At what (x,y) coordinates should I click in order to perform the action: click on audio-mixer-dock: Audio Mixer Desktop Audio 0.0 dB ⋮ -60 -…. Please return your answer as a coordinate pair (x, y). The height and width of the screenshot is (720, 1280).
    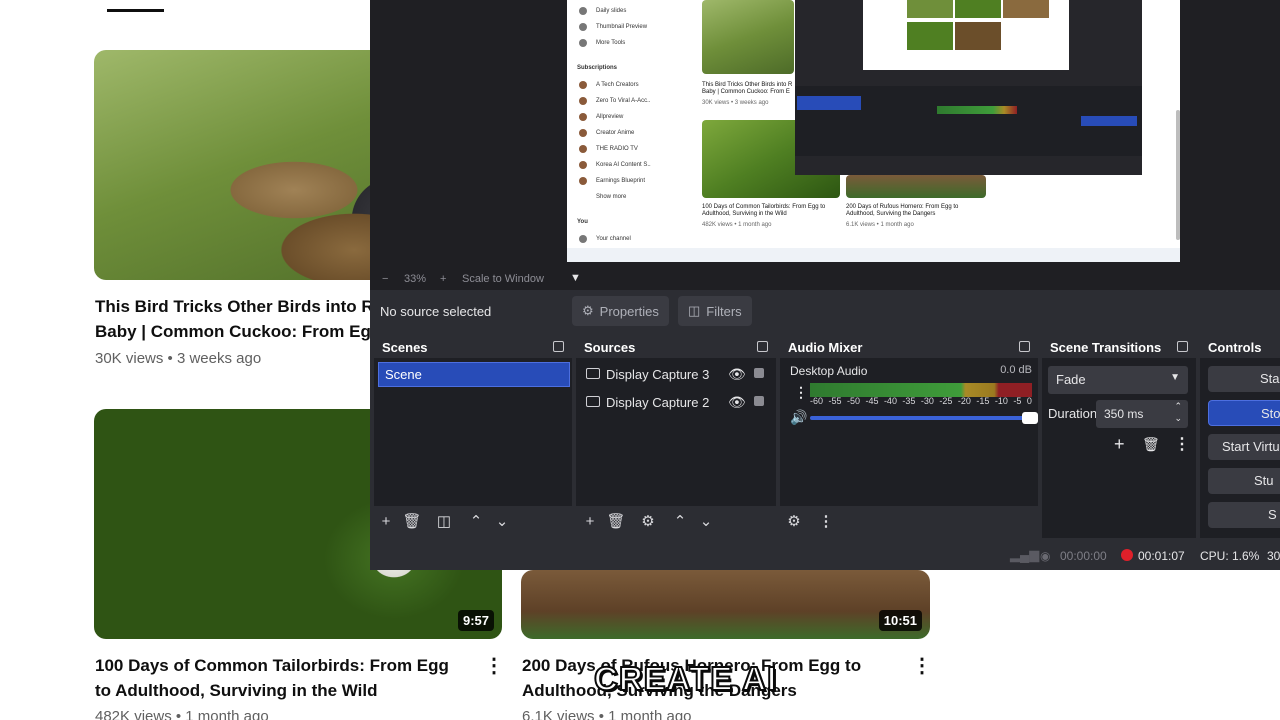
    Looking at the image, I should click on (909, 437).